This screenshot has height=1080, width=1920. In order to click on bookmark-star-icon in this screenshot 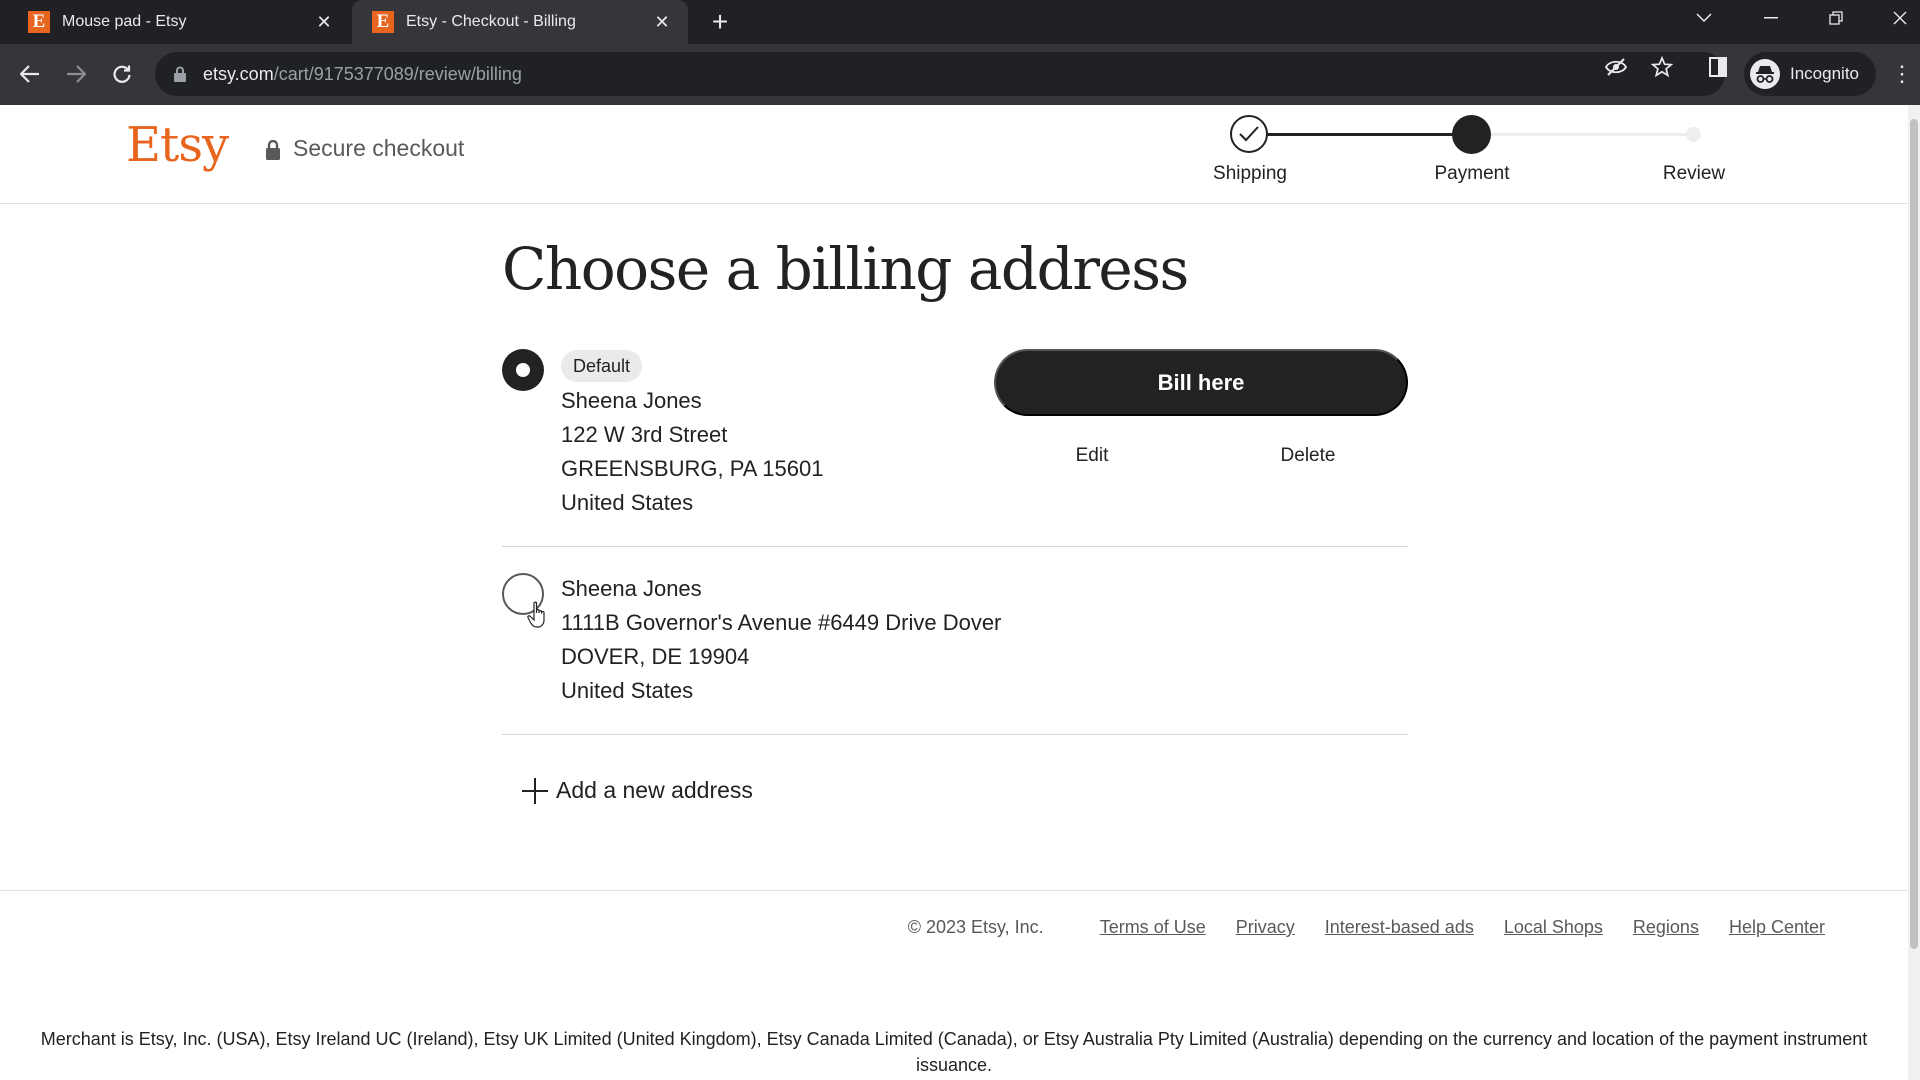, I will do `click(1662, 67)`.